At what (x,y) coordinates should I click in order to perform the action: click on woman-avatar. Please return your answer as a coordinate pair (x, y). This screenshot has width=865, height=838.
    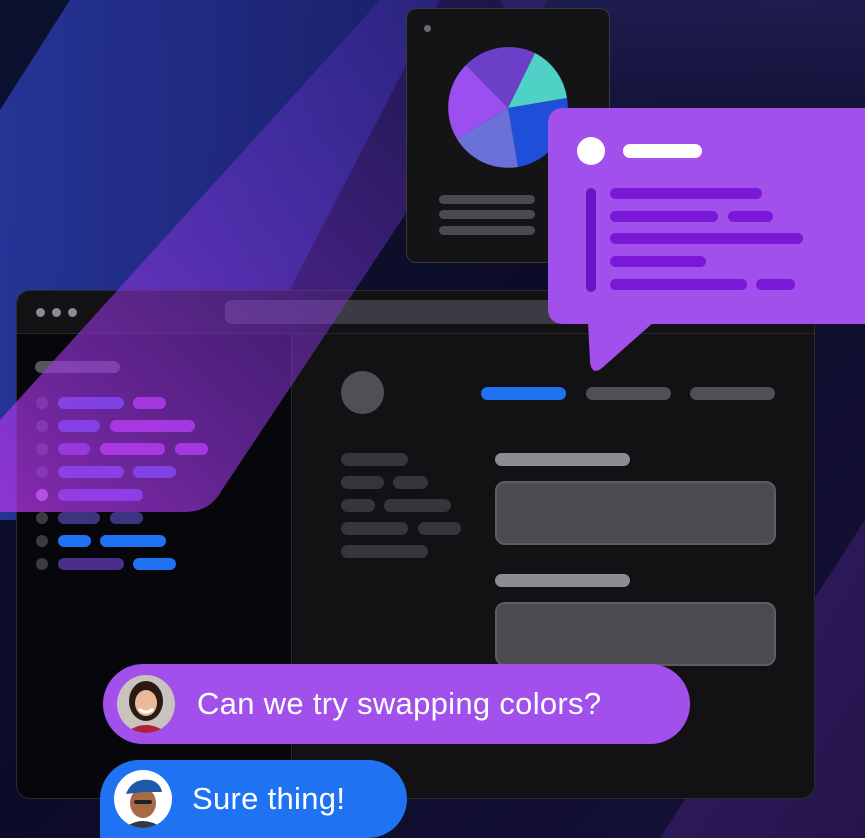
    Looking at the image, I should click on (146, 704).